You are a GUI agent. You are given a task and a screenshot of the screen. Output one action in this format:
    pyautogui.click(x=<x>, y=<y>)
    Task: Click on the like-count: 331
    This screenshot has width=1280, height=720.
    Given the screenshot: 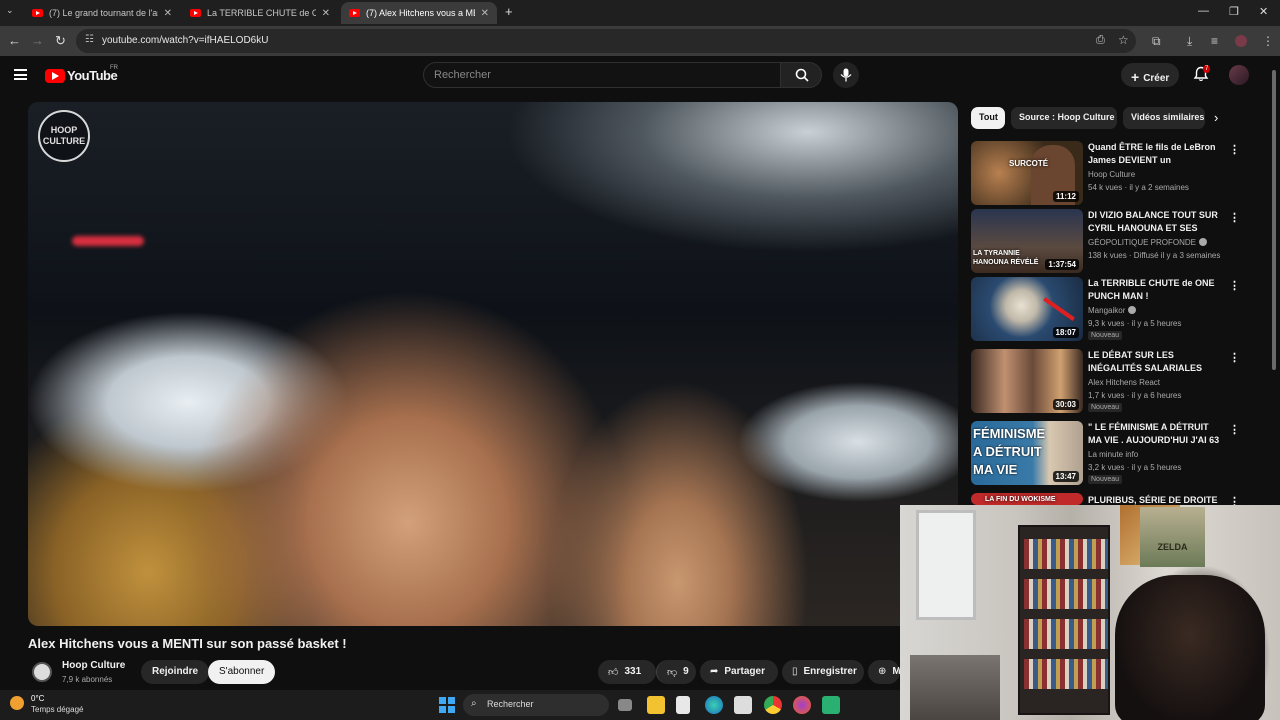 What is the action you would take?
    pyautogui.click(x=633, y=671)
    